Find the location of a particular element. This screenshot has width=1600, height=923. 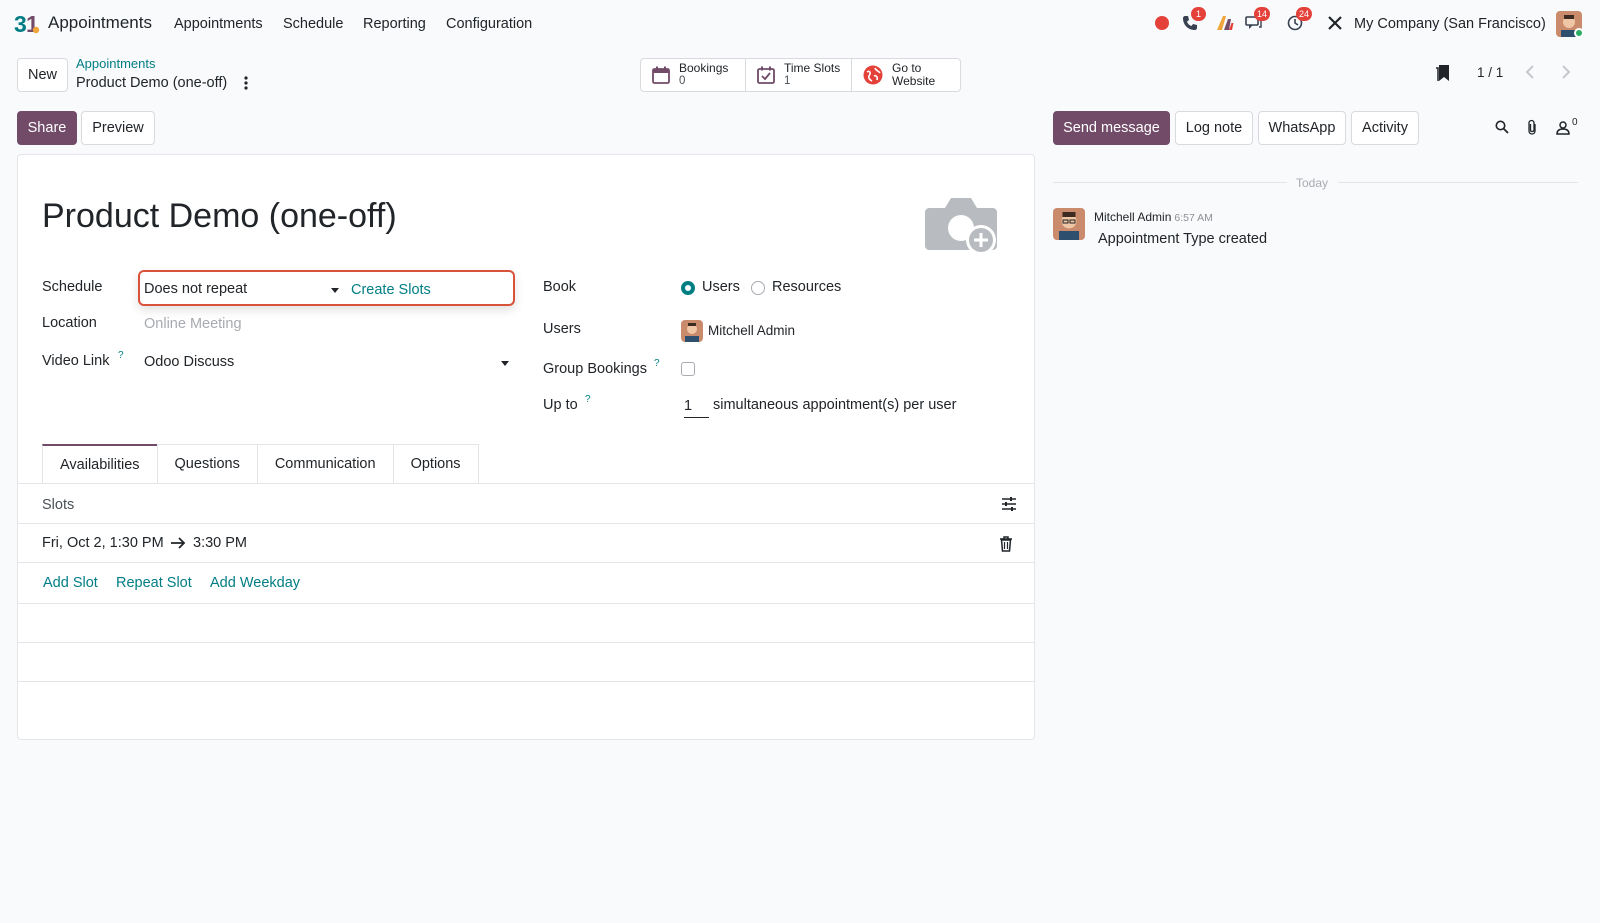

schedule-select: Does not repeat is located at coordinates (195, 289).